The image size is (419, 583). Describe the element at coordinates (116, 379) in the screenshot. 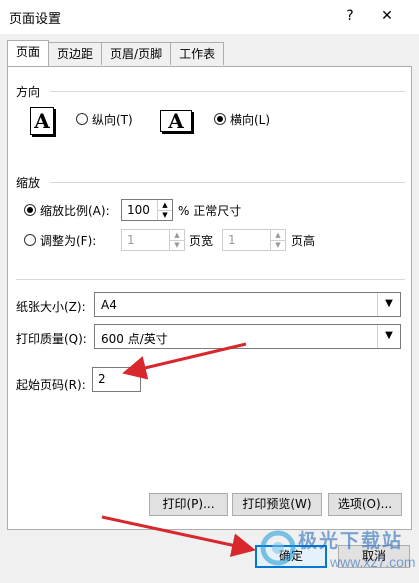

I see `first-page-input: 2` at that location.